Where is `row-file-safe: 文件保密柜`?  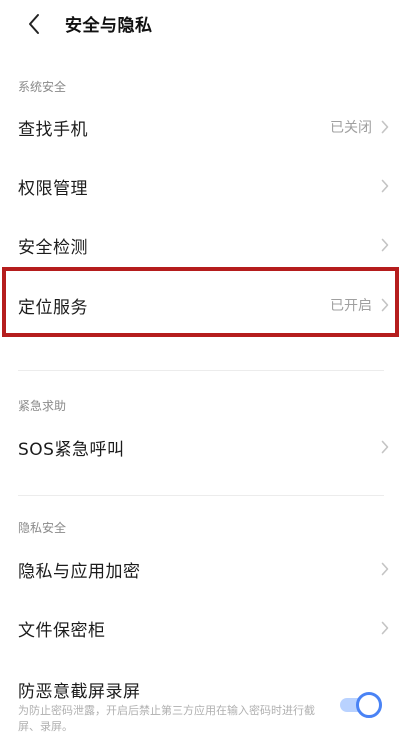
row-file-safe: 文件保密柜 is located at coordinates (204, 628).